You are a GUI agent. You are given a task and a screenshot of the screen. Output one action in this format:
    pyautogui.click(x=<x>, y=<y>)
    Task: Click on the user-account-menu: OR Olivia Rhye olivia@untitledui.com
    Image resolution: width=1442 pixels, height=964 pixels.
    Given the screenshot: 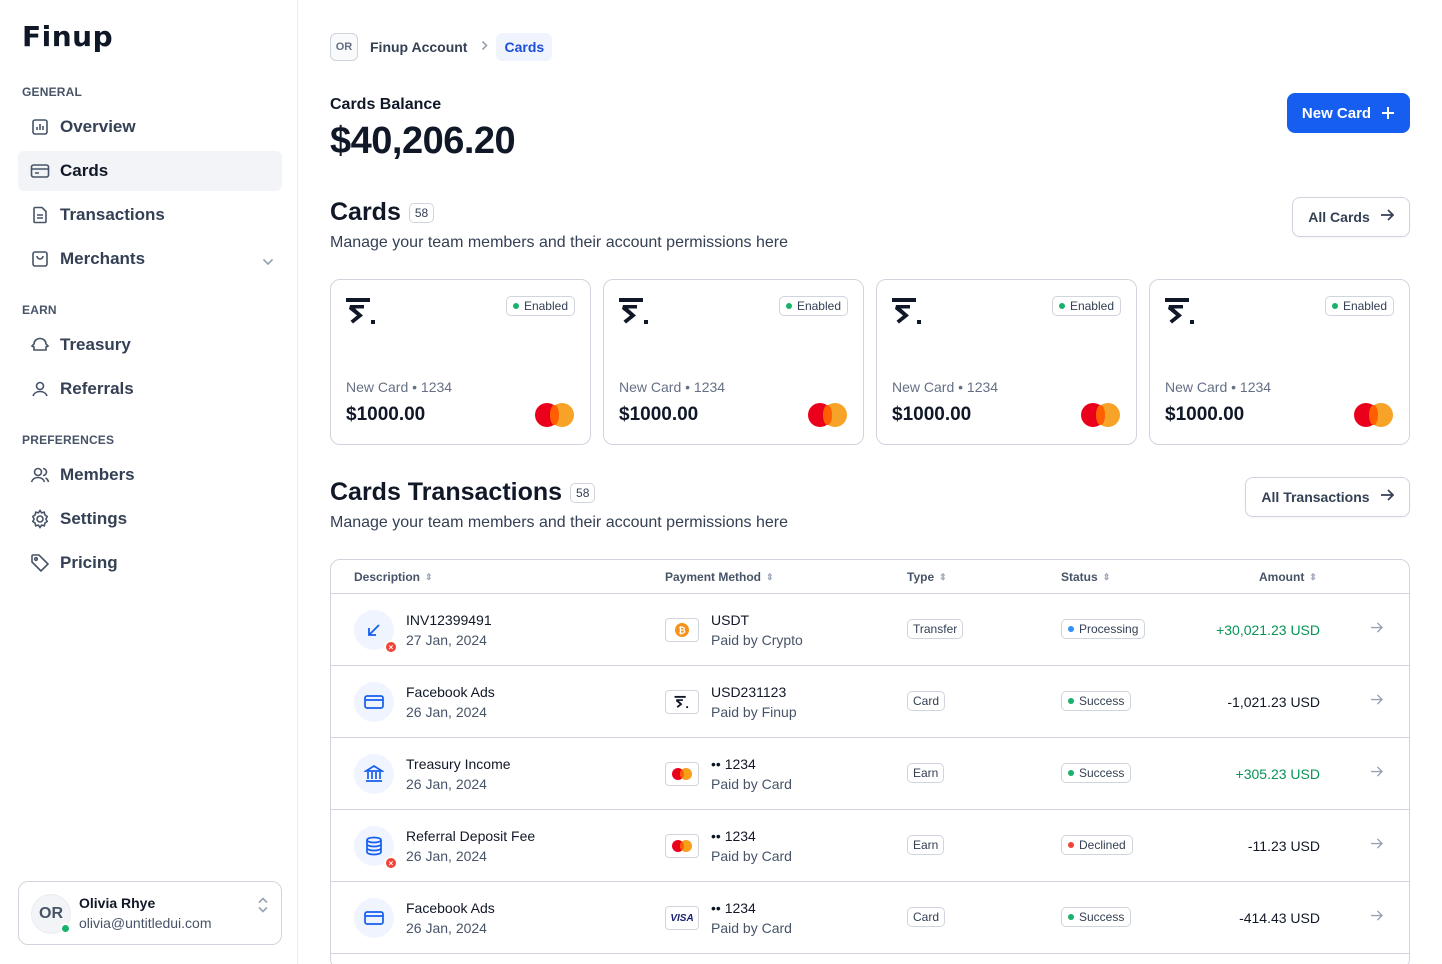 What is the action you would take?
    pyautogui.click(x=150, y=913)
    